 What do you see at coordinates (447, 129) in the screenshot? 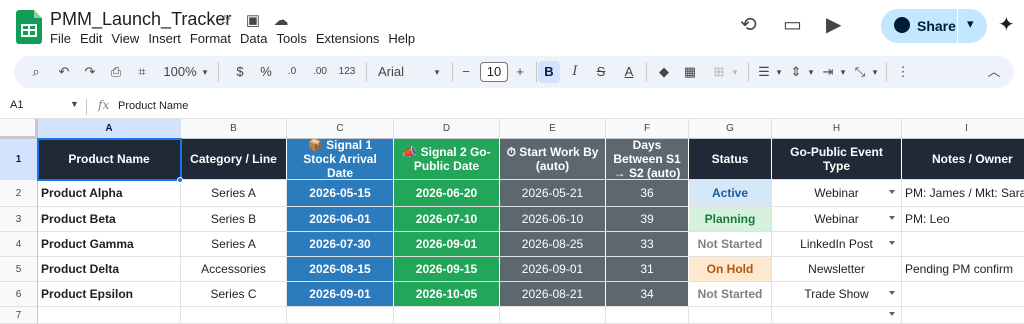
I see `column-header-d: D` at bounding box center [447, 129].